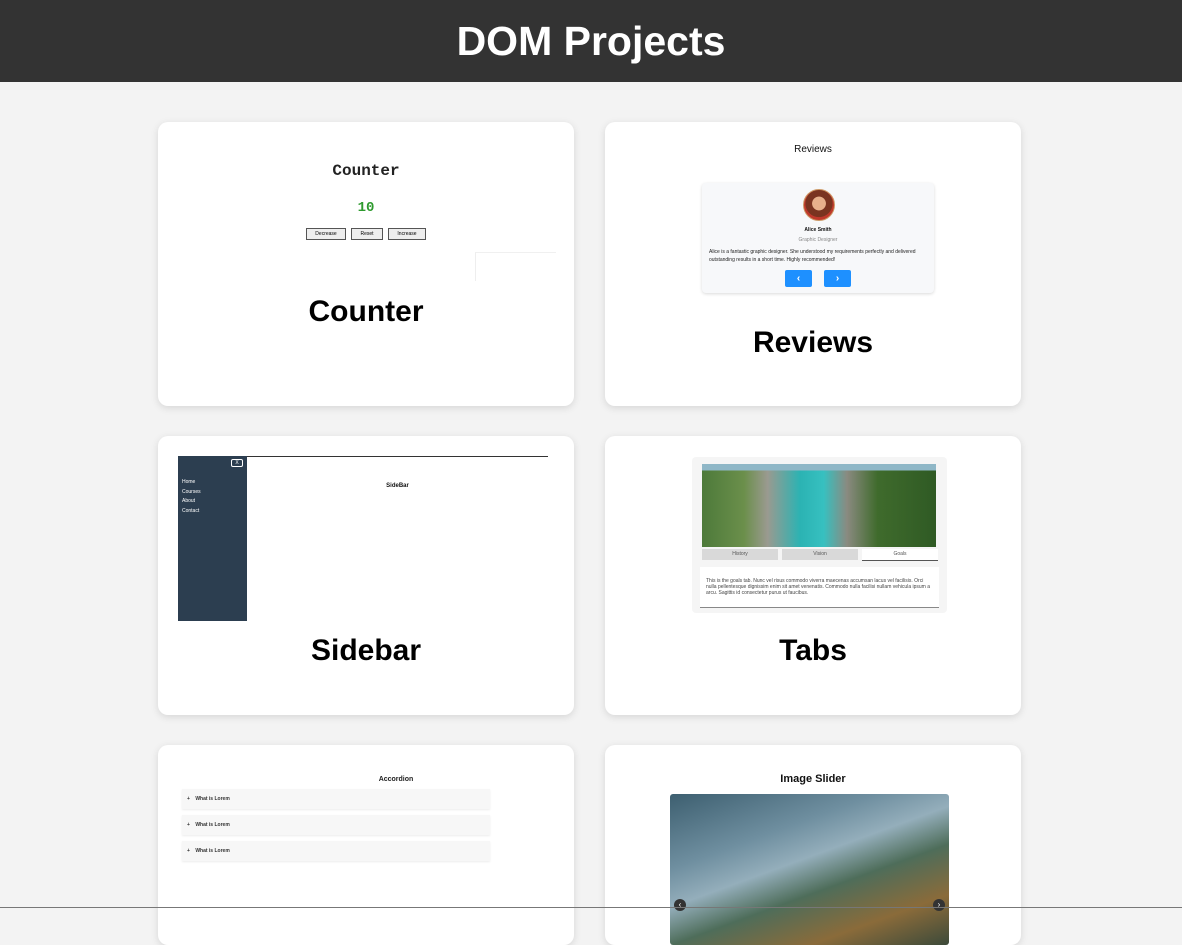  What do you see at coordinates (191, 492) in the screenshot?
I see `sidebar-link-courses: Courses` at bounding box center [191, 492].